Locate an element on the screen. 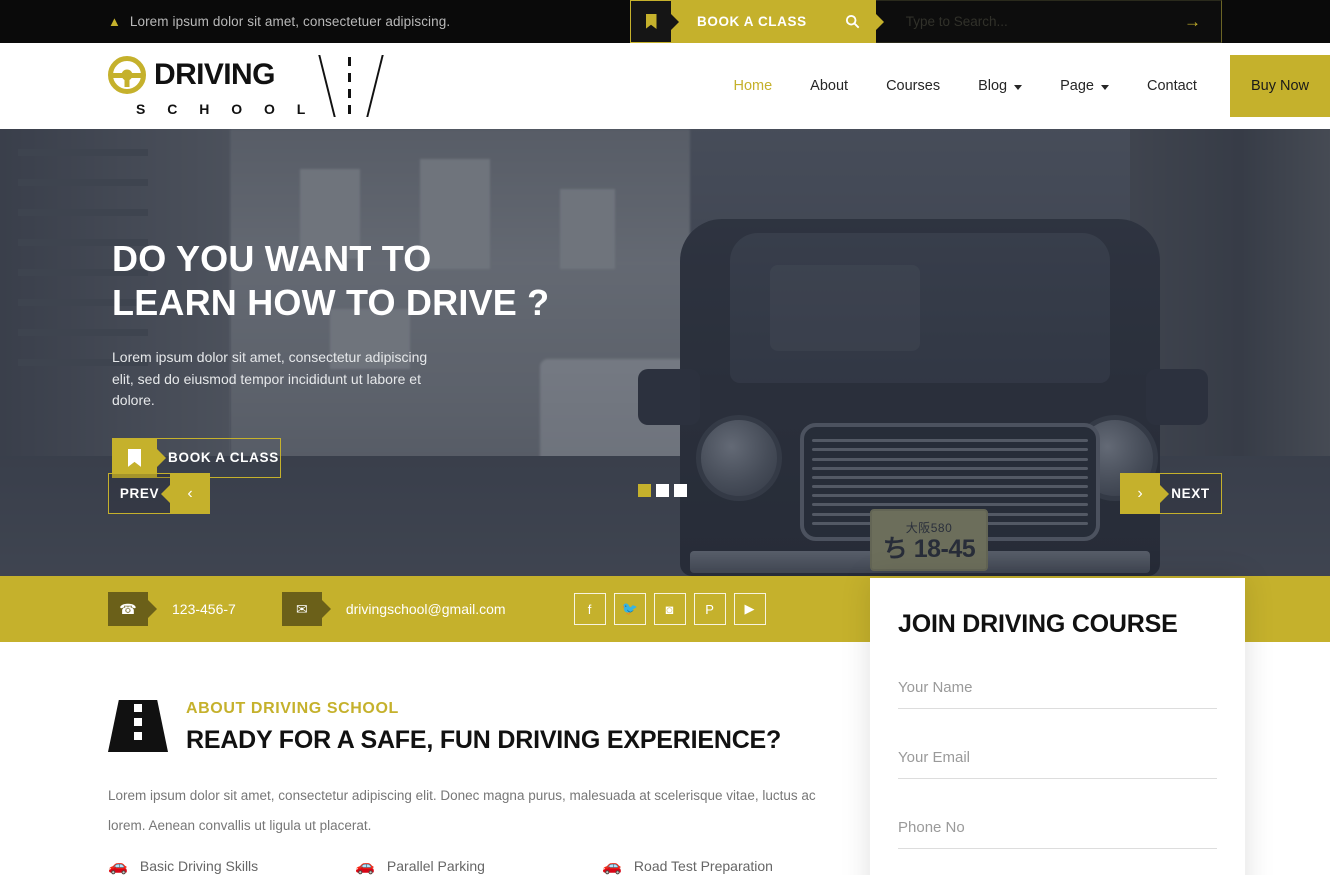 This screenshot has width=1330, height=875. slider-dots is located at coordinates (662, 490).